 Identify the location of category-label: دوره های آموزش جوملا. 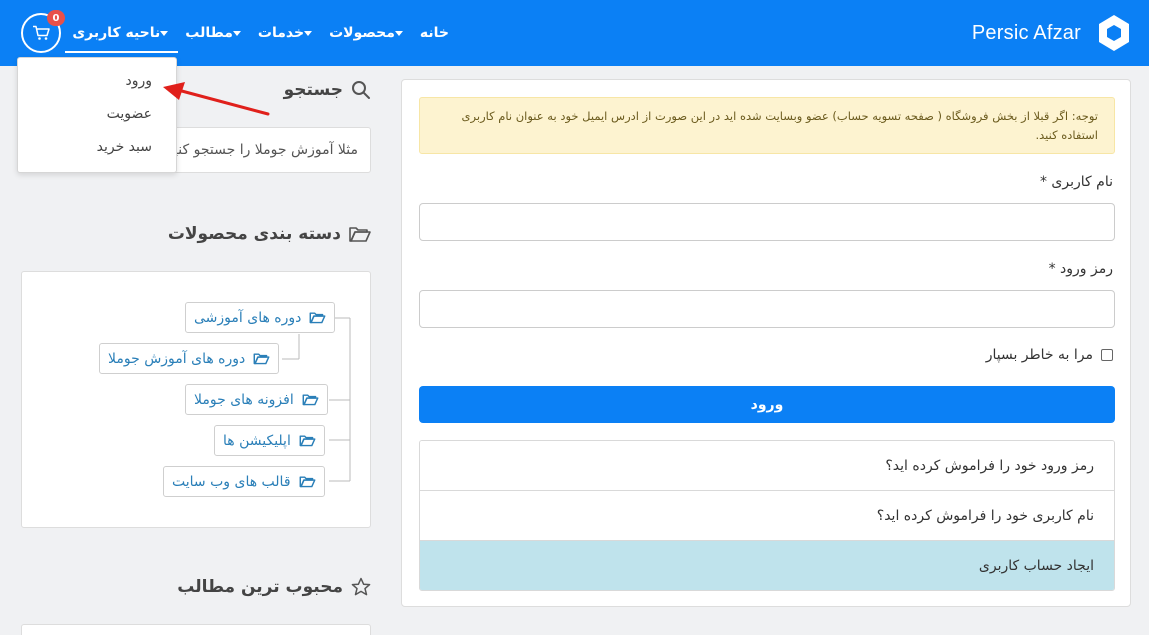
(176, 359).